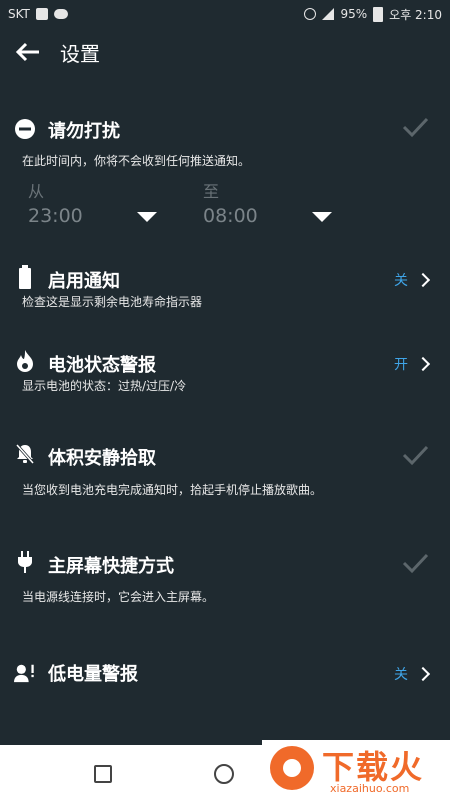 Image resolution: width=450 pixels, height=800 pixels. What do you see at coordinates (322, 217) in the screenshot?
I see `to-dropdown-icon` at bounding box center [322, 217].